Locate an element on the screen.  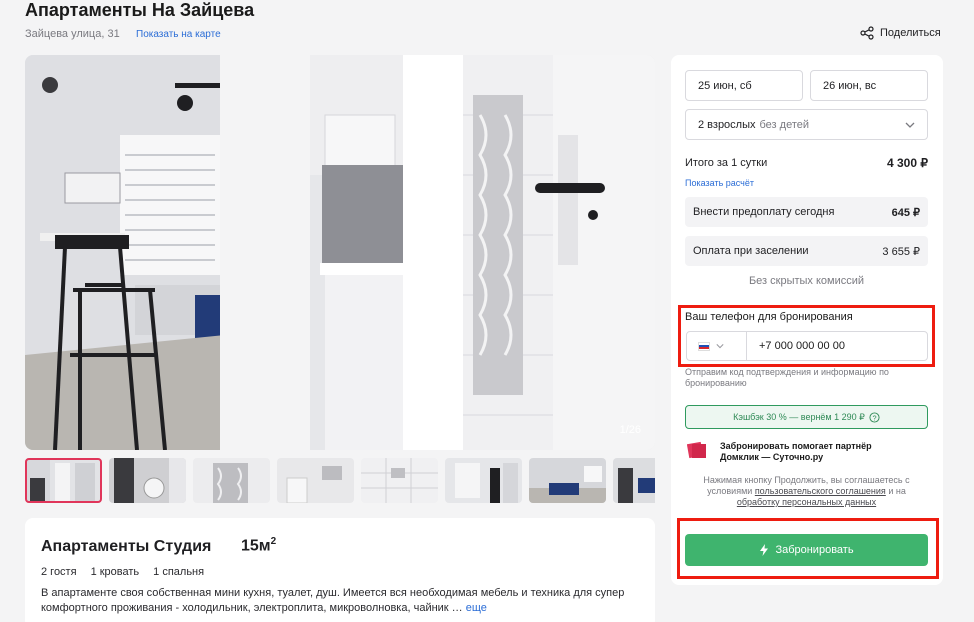
listing-address: Зайцева улица, 31 is located at coordinates (72, 34).